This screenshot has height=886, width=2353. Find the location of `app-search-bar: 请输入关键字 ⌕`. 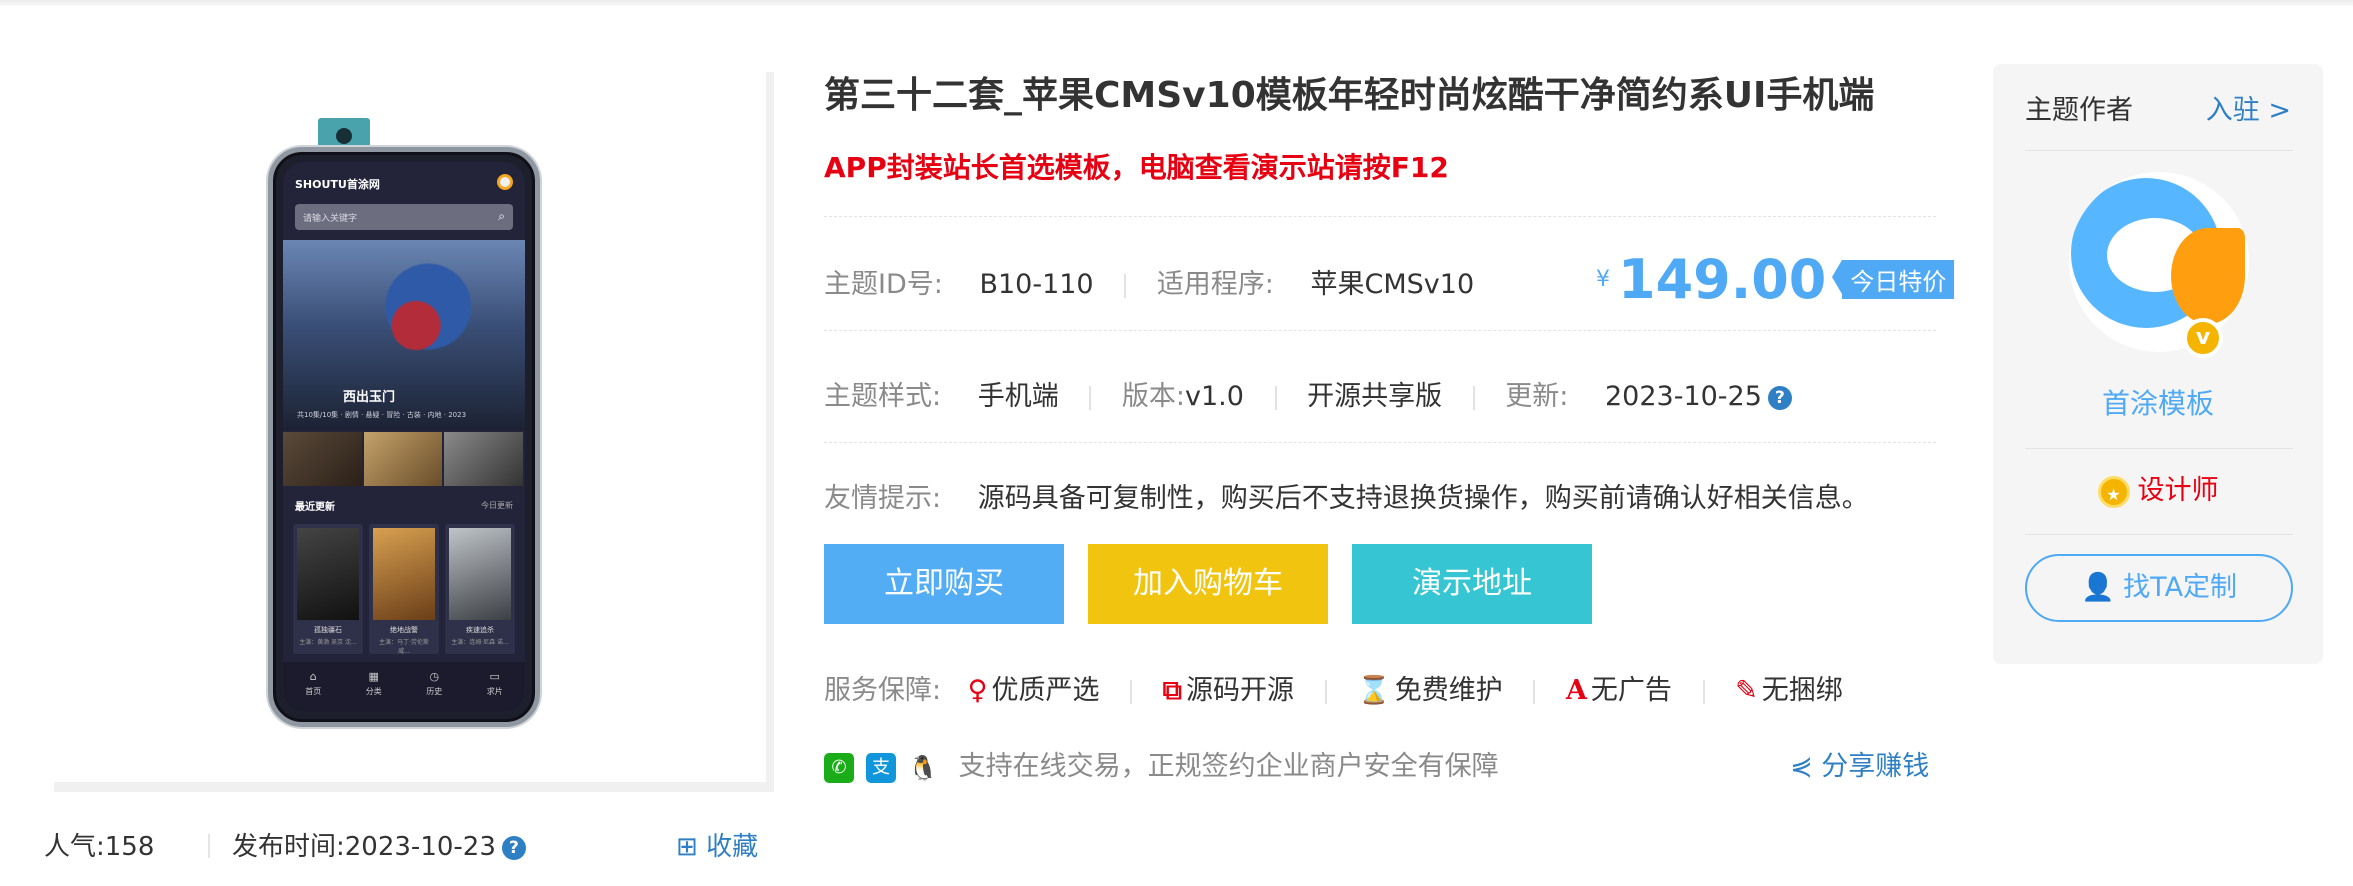

app-search-bar: 请输入关键字 ⌕ is located at coordinates (404, 217).